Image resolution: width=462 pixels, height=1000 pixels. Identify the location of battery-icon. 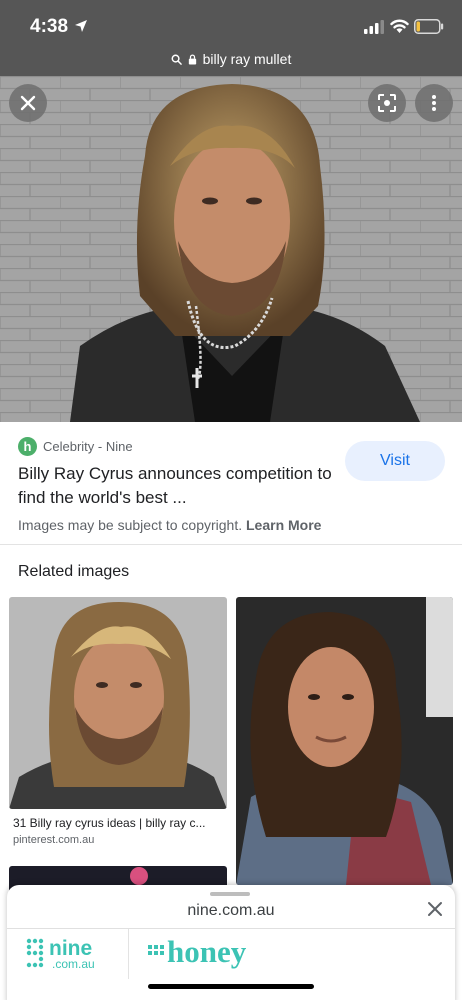
(429, 26).